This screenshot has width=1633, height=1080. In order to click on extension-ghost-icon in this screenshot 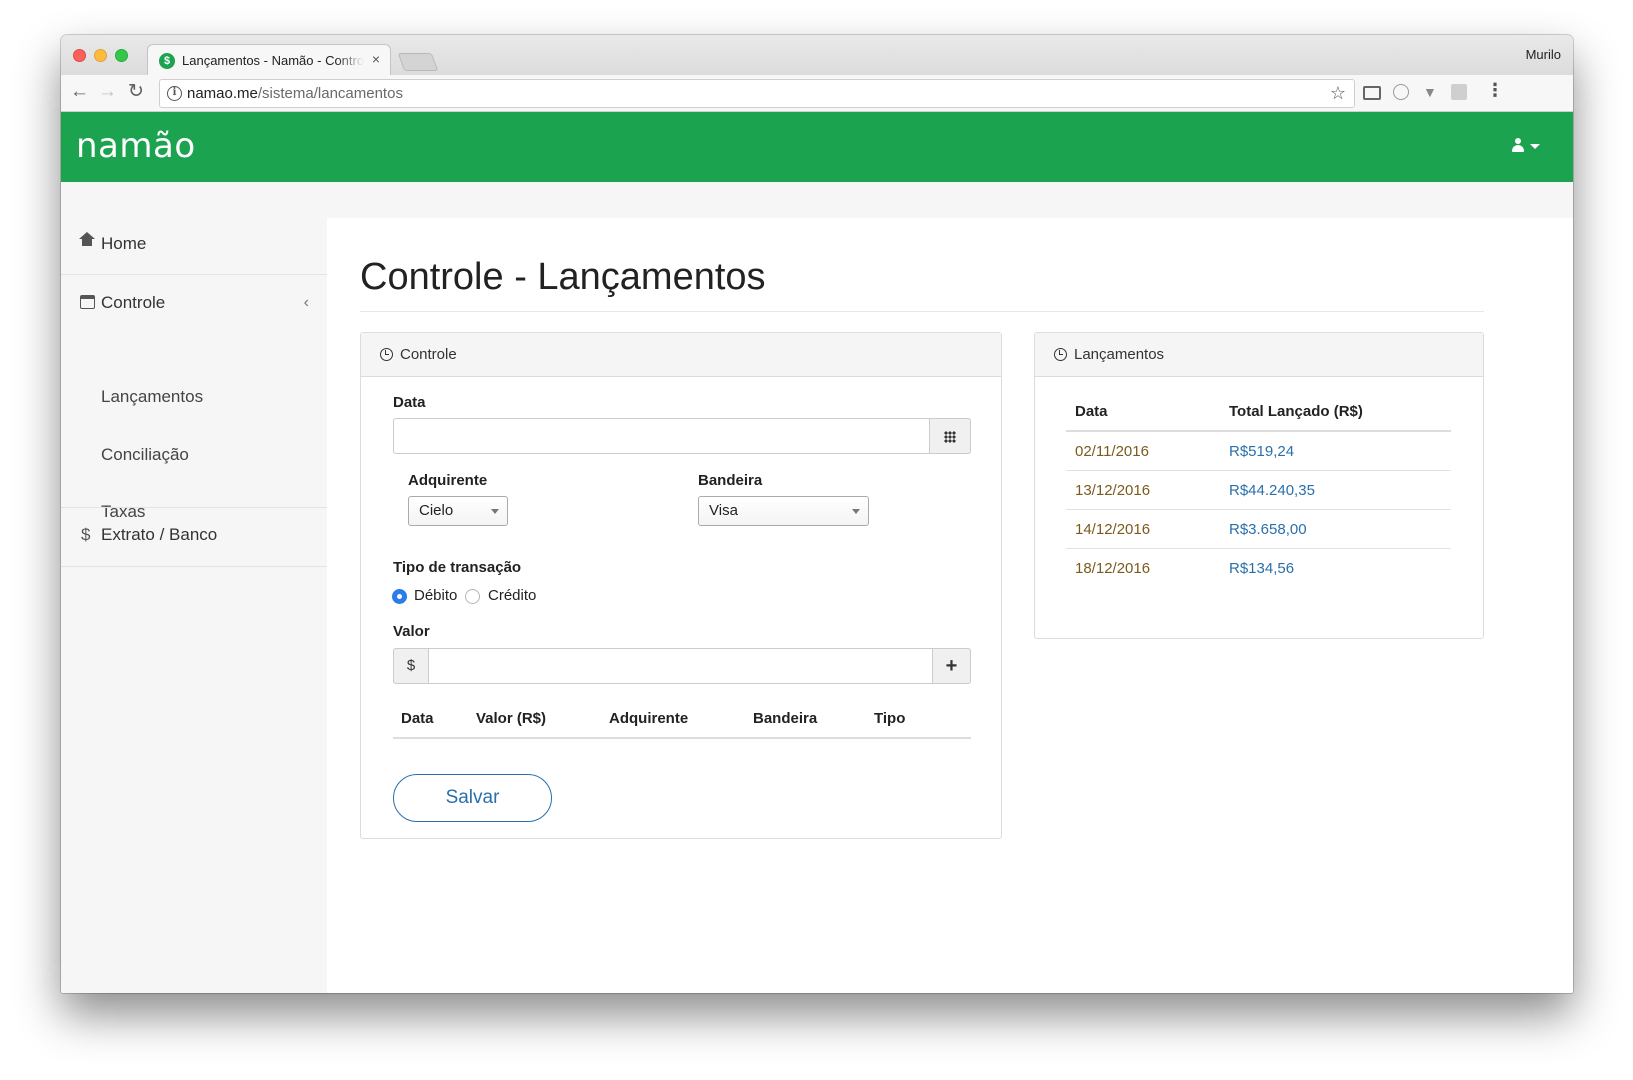, I will do `click(1401, 92)`.